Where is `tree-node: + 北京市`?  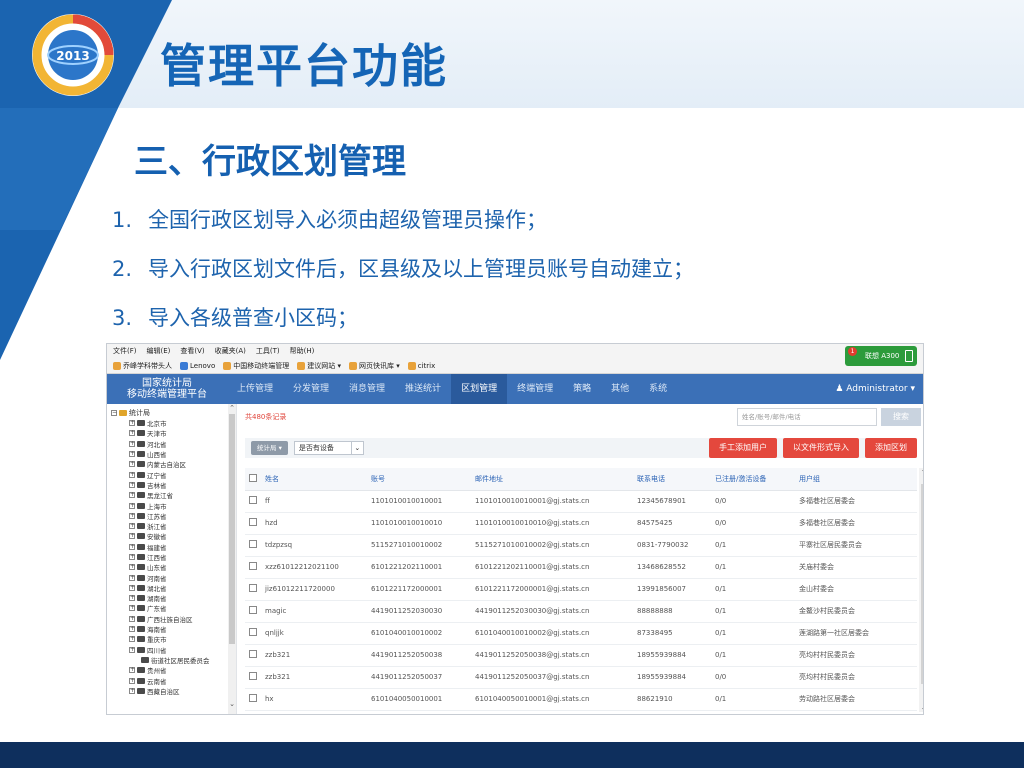
tree-node: + 北京市 is located at coordinates (173, 423).